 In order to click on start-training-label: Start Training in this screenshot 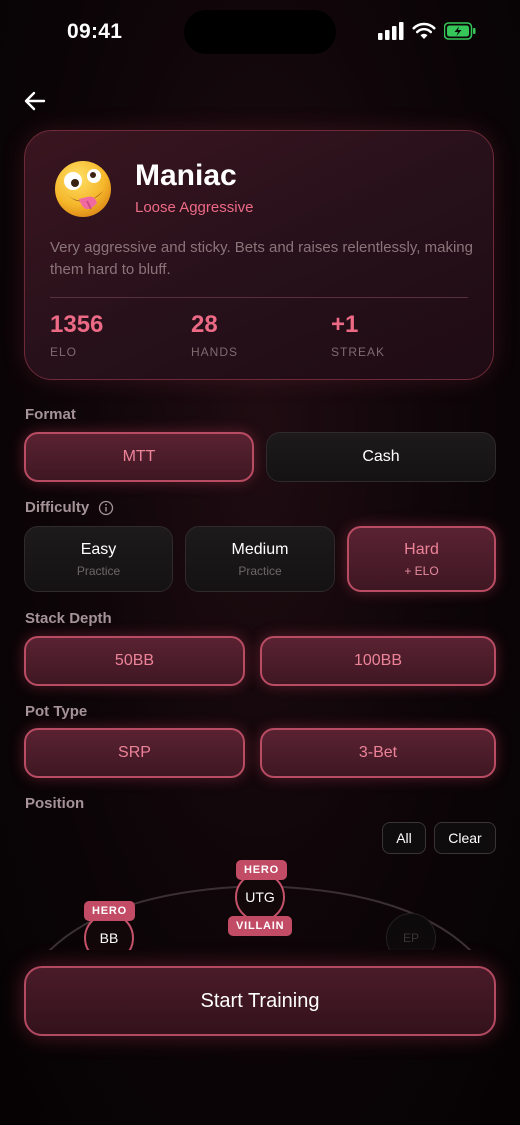, I will do `click(260, 1000)`.